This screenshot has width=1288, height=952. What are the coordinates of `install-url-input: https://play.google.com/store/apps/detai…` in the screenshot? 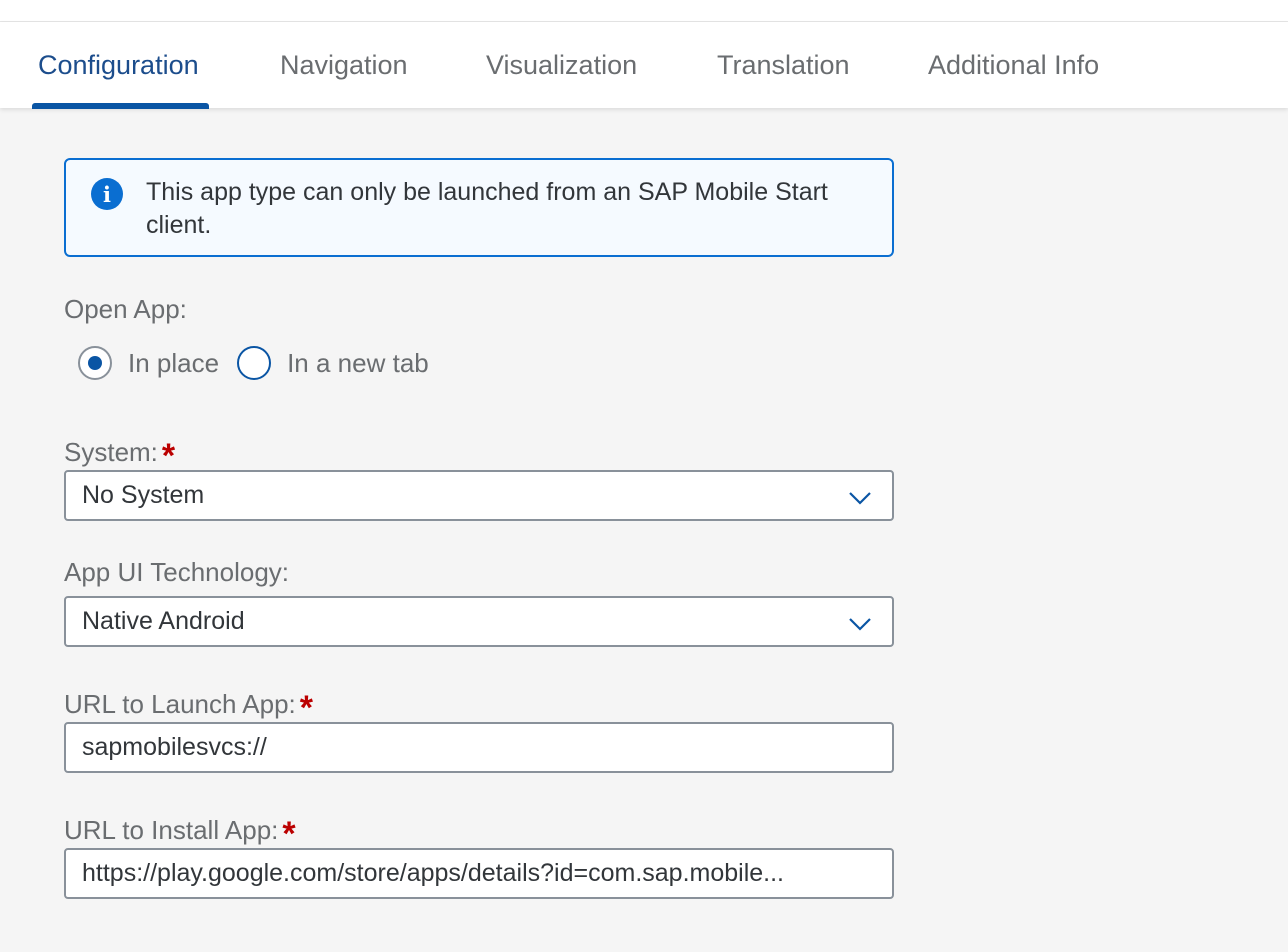 It's located at (479, 873).